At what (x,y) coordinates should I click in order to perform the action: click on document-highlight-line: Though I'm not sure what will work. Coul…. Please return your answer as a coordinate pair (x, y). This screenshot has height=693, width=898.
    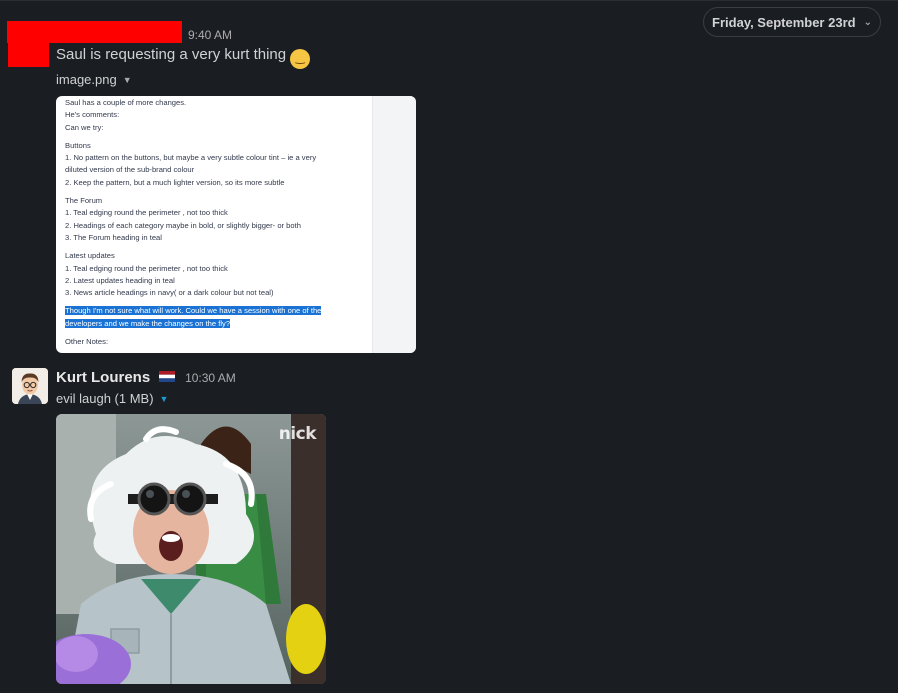
    Looking at the image, I should click on (215, 311).